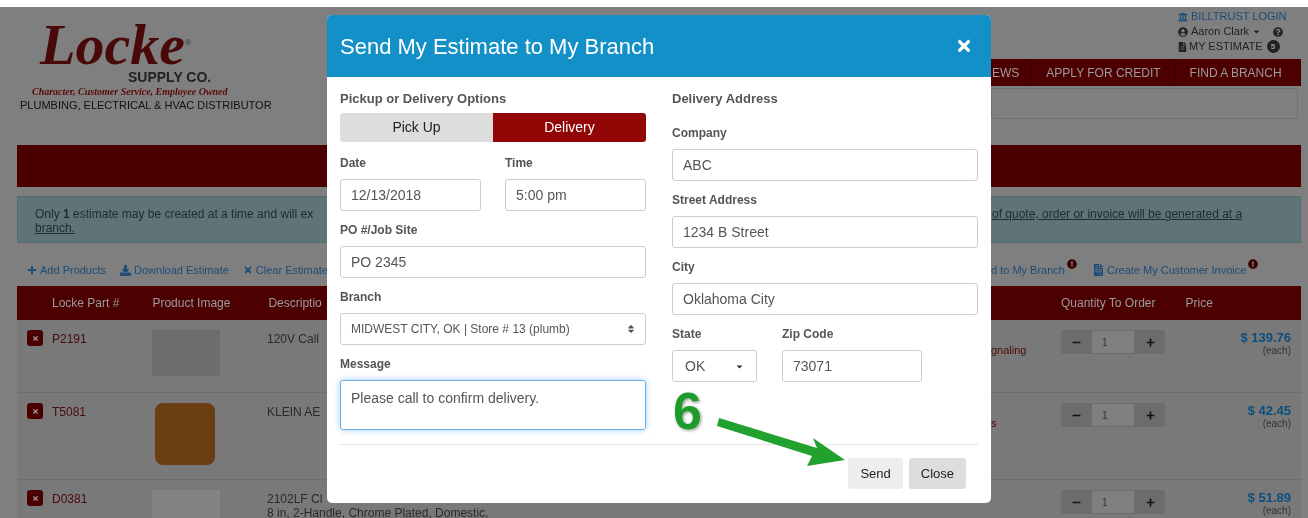 This screenshot has height=518, width=1308. What do you see at coordinates (366, 364) in the screenshot?
I see `field-label: Message` at bounding box center [366, 364].